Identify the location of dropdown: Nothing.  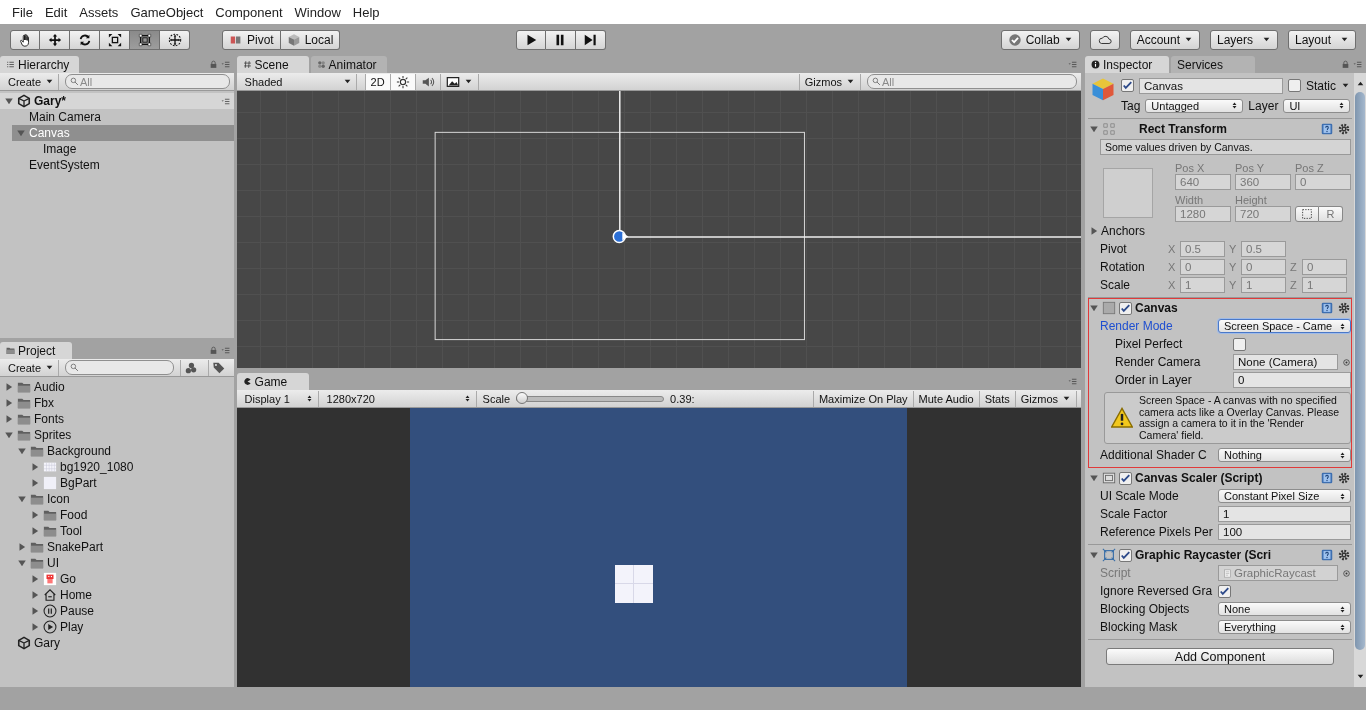
(1284, 455).